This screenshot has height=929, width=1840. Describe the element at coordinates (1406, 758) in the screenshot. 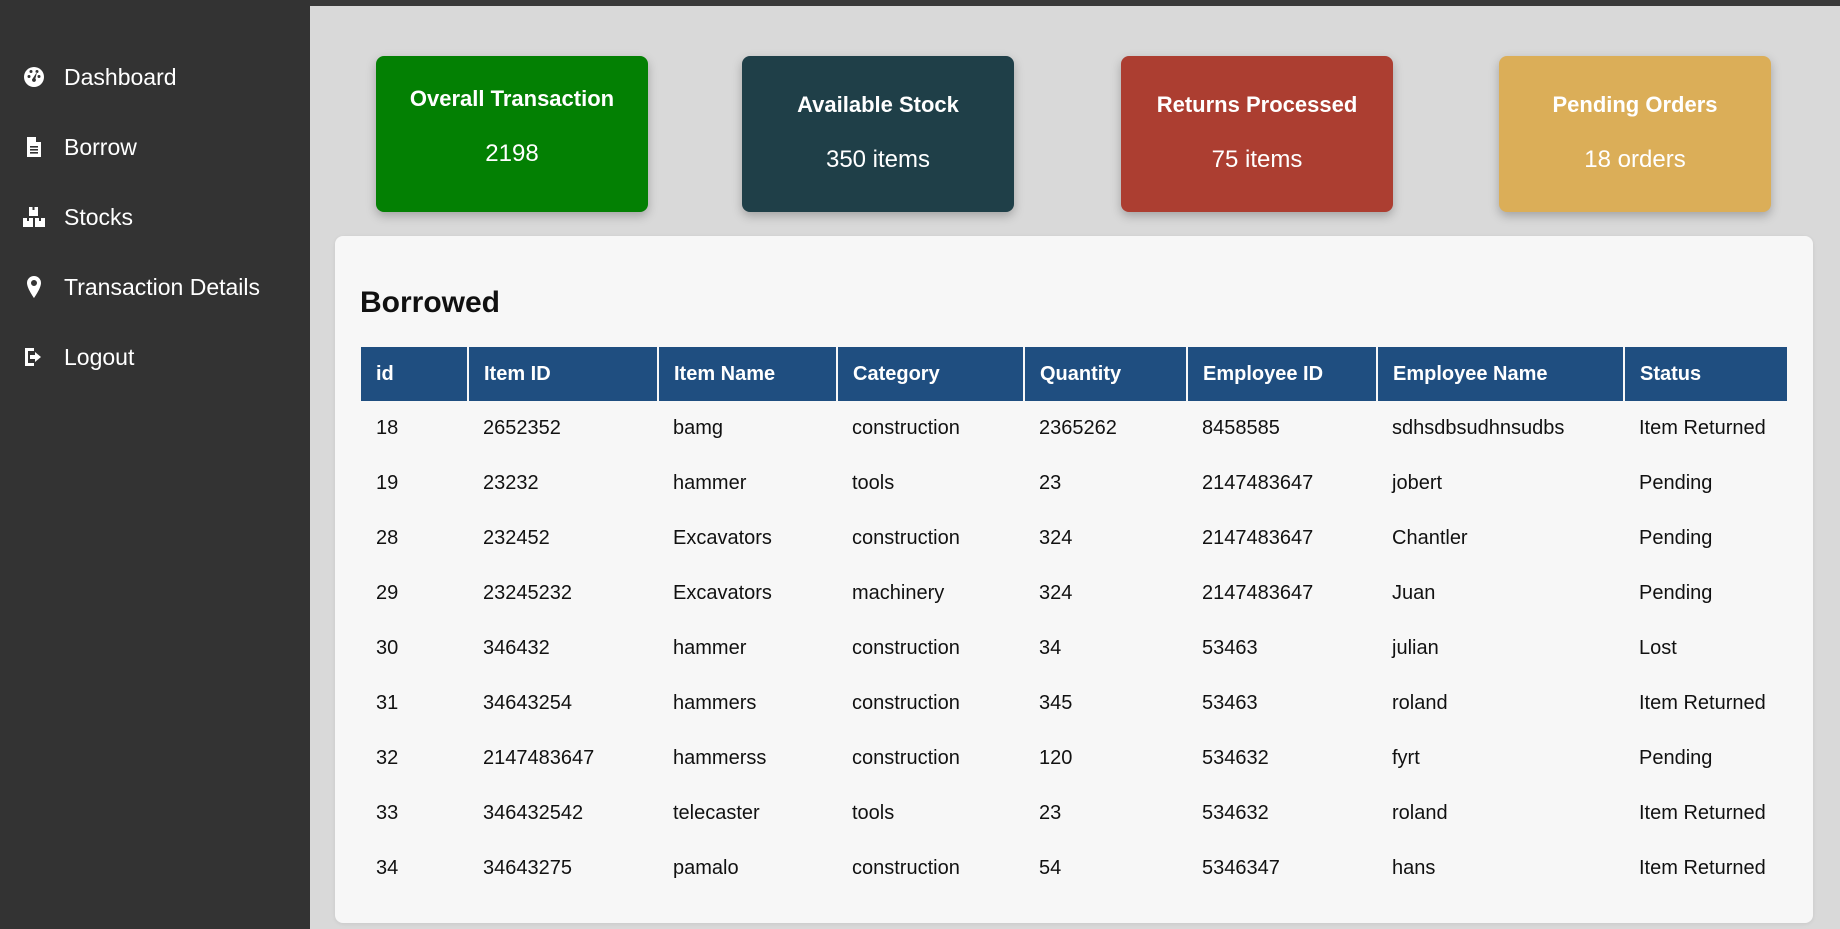

I see `table-cell: fyrt` at that location.